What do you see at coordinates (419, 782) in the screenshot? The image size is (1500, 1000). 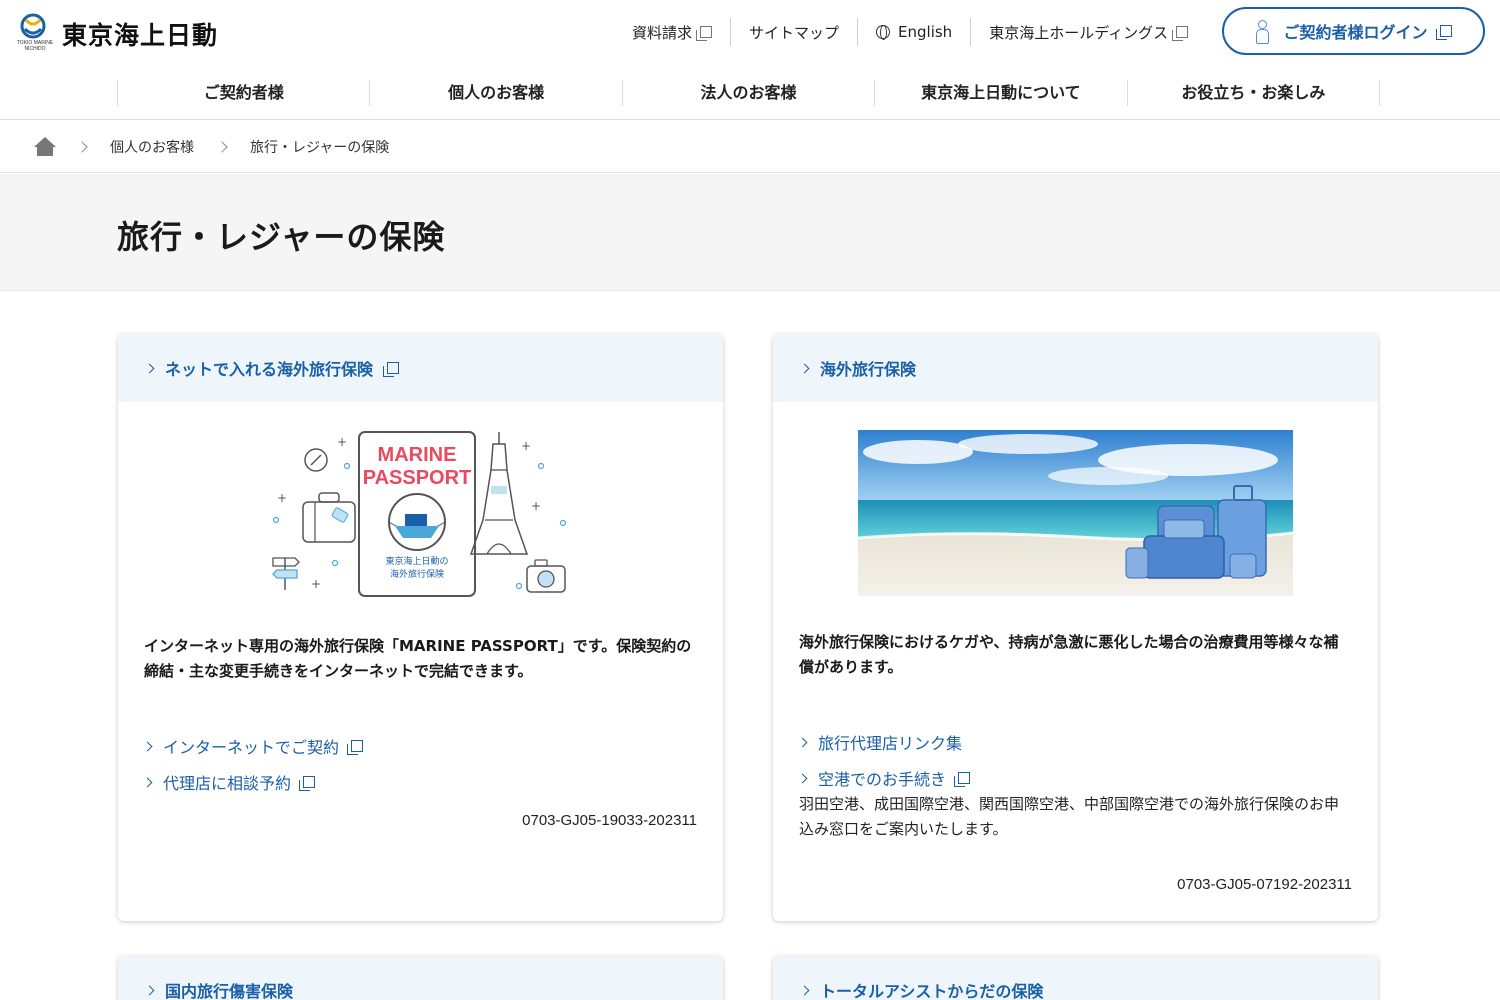 I see `link-agent-reservation: 代理店に相談予約` at bounding box center [419, 782].